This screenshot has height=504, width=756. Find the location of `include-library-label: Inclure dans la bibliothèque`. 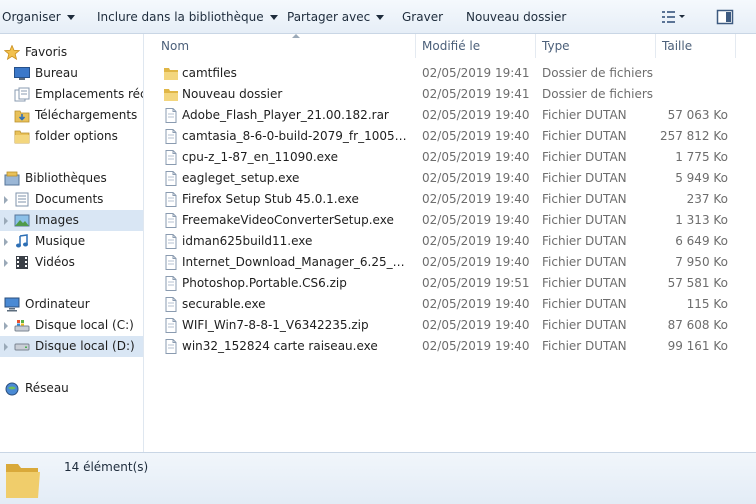

include-library-label: Inclure dans la bibliothèque is located at coordinates (180, 17).